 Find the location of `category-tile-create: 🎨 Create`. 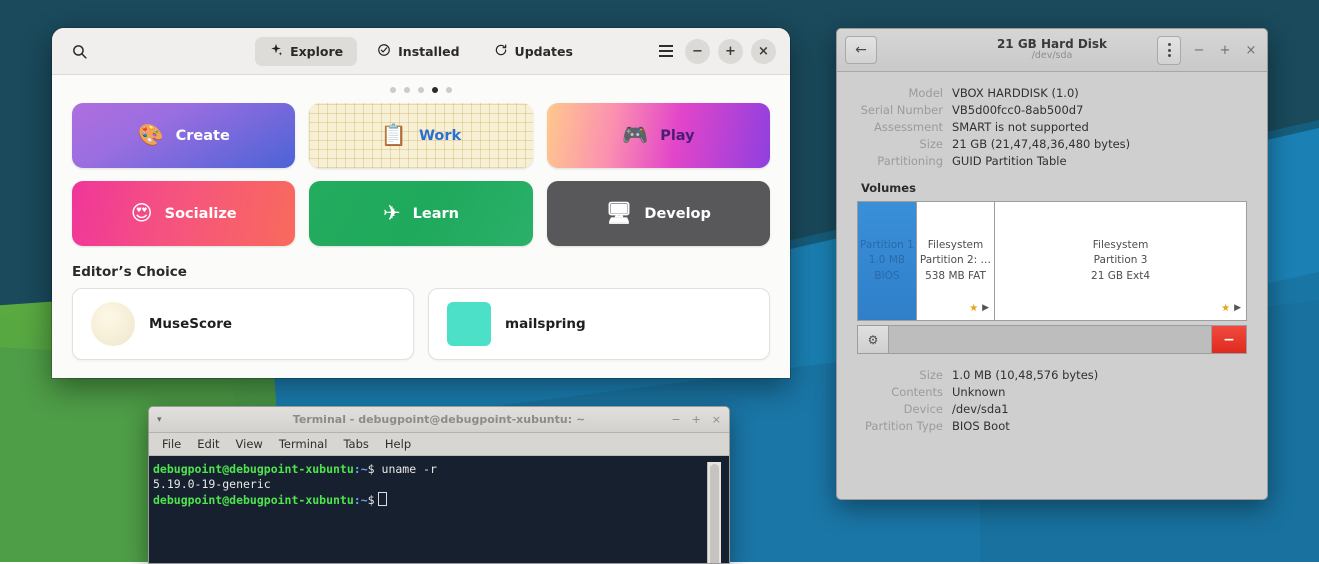

category-tile-create: 🎨 Create is located at coordinates (184, 135).